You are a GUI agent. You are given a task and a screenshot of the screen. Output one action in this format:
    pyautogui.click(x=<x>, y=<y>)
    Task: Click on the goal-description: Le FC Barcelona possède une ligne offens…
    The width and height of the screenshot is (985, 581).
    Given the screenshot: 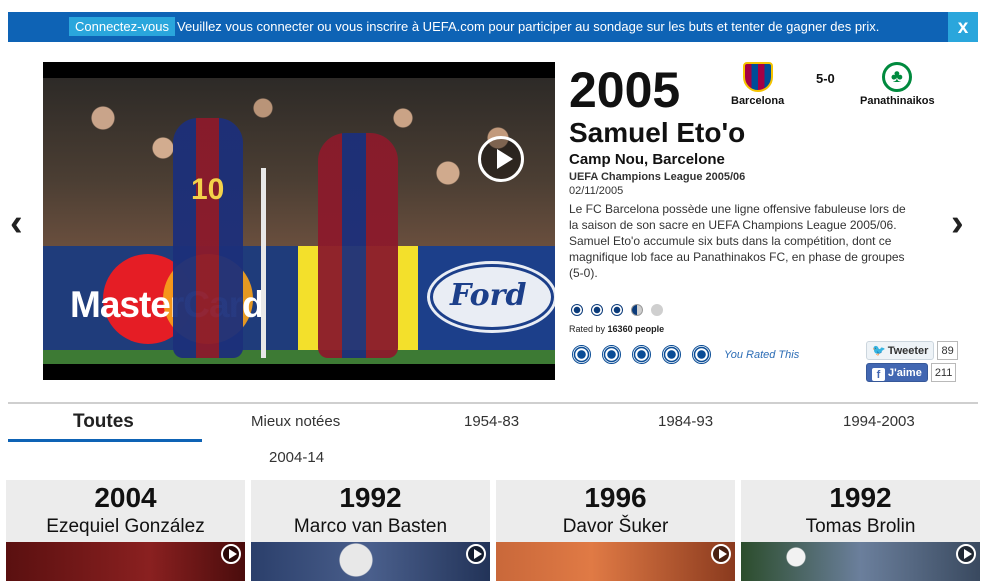 What is the action you would take?
    pyautogui.click(x=737, y=241)
    